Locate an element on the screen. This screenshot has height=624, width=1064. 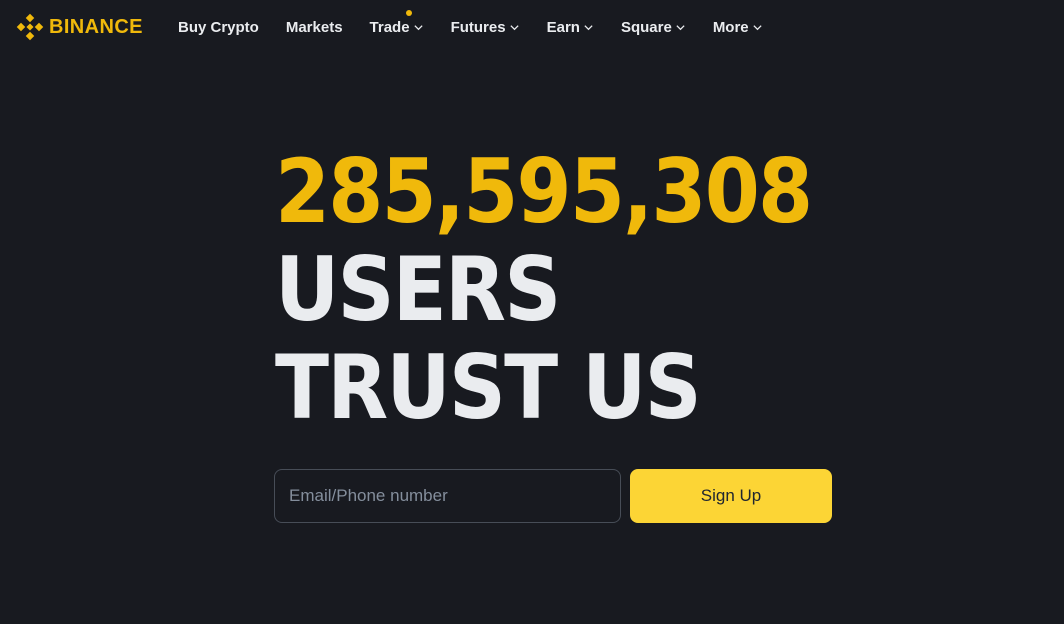
nav-label: Markets is located at coordinates (314, 27).